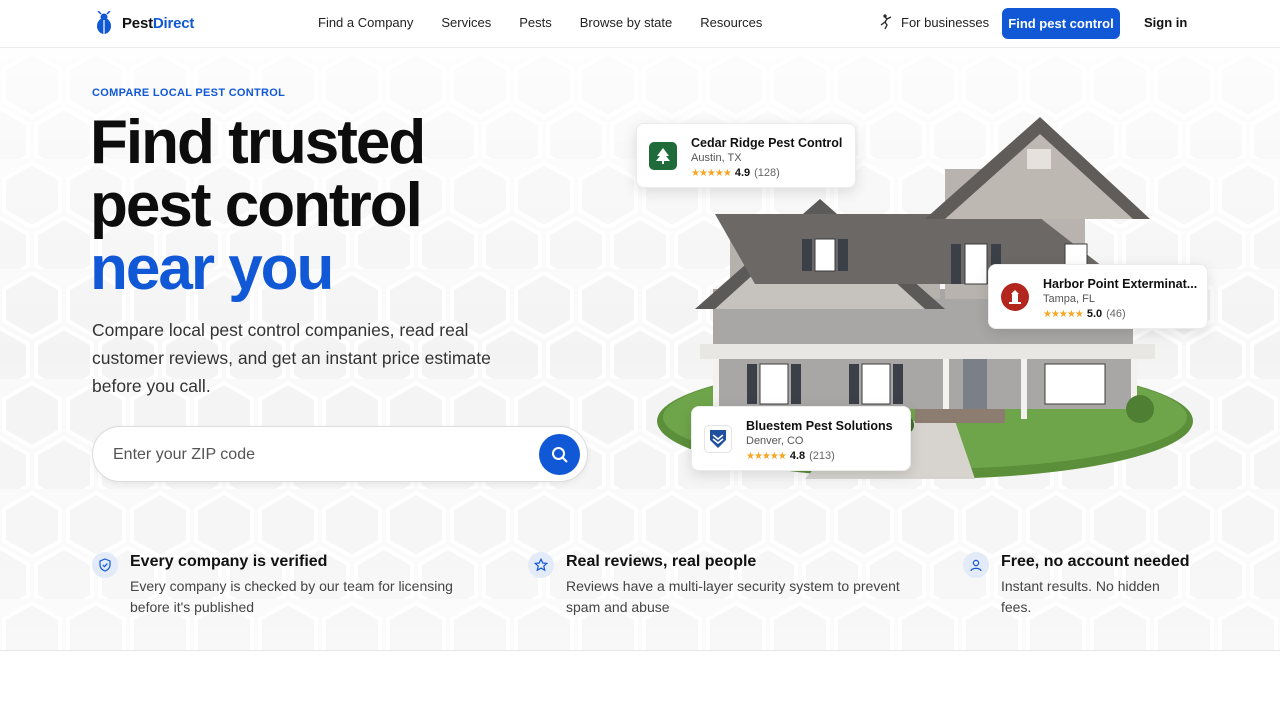 The height and width of the screenshot is (720, 1280). I want to click on zip-search-bar, so click(340, 454).